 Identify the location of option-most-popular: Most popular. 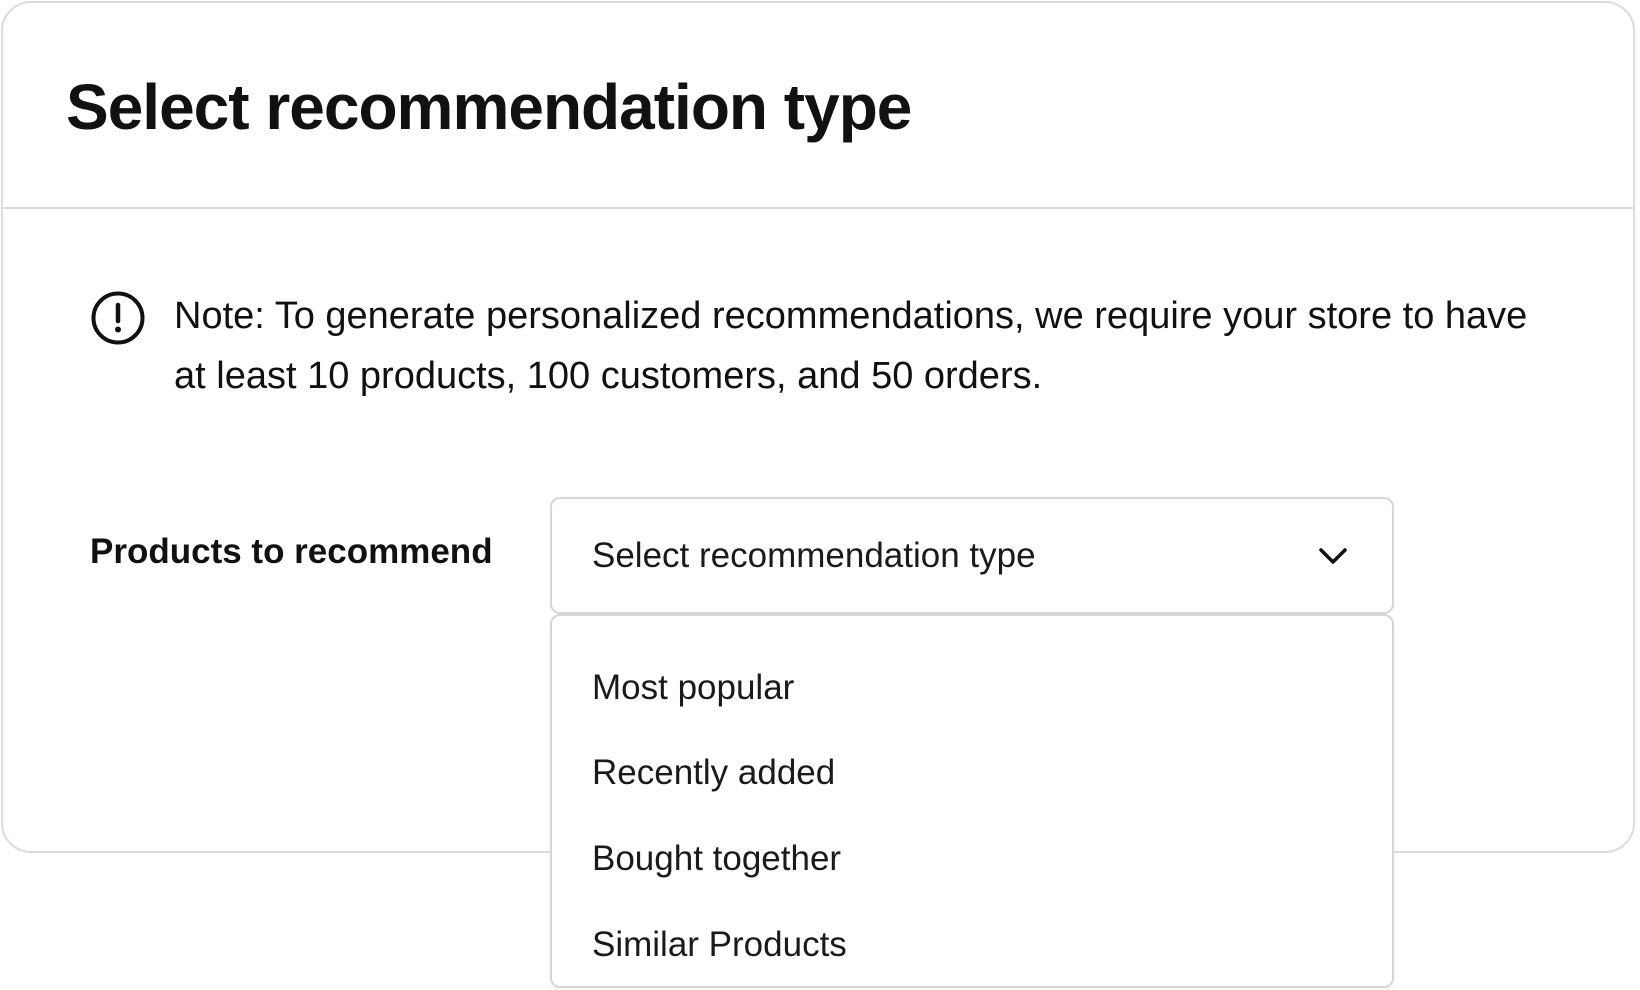
(972, 688).